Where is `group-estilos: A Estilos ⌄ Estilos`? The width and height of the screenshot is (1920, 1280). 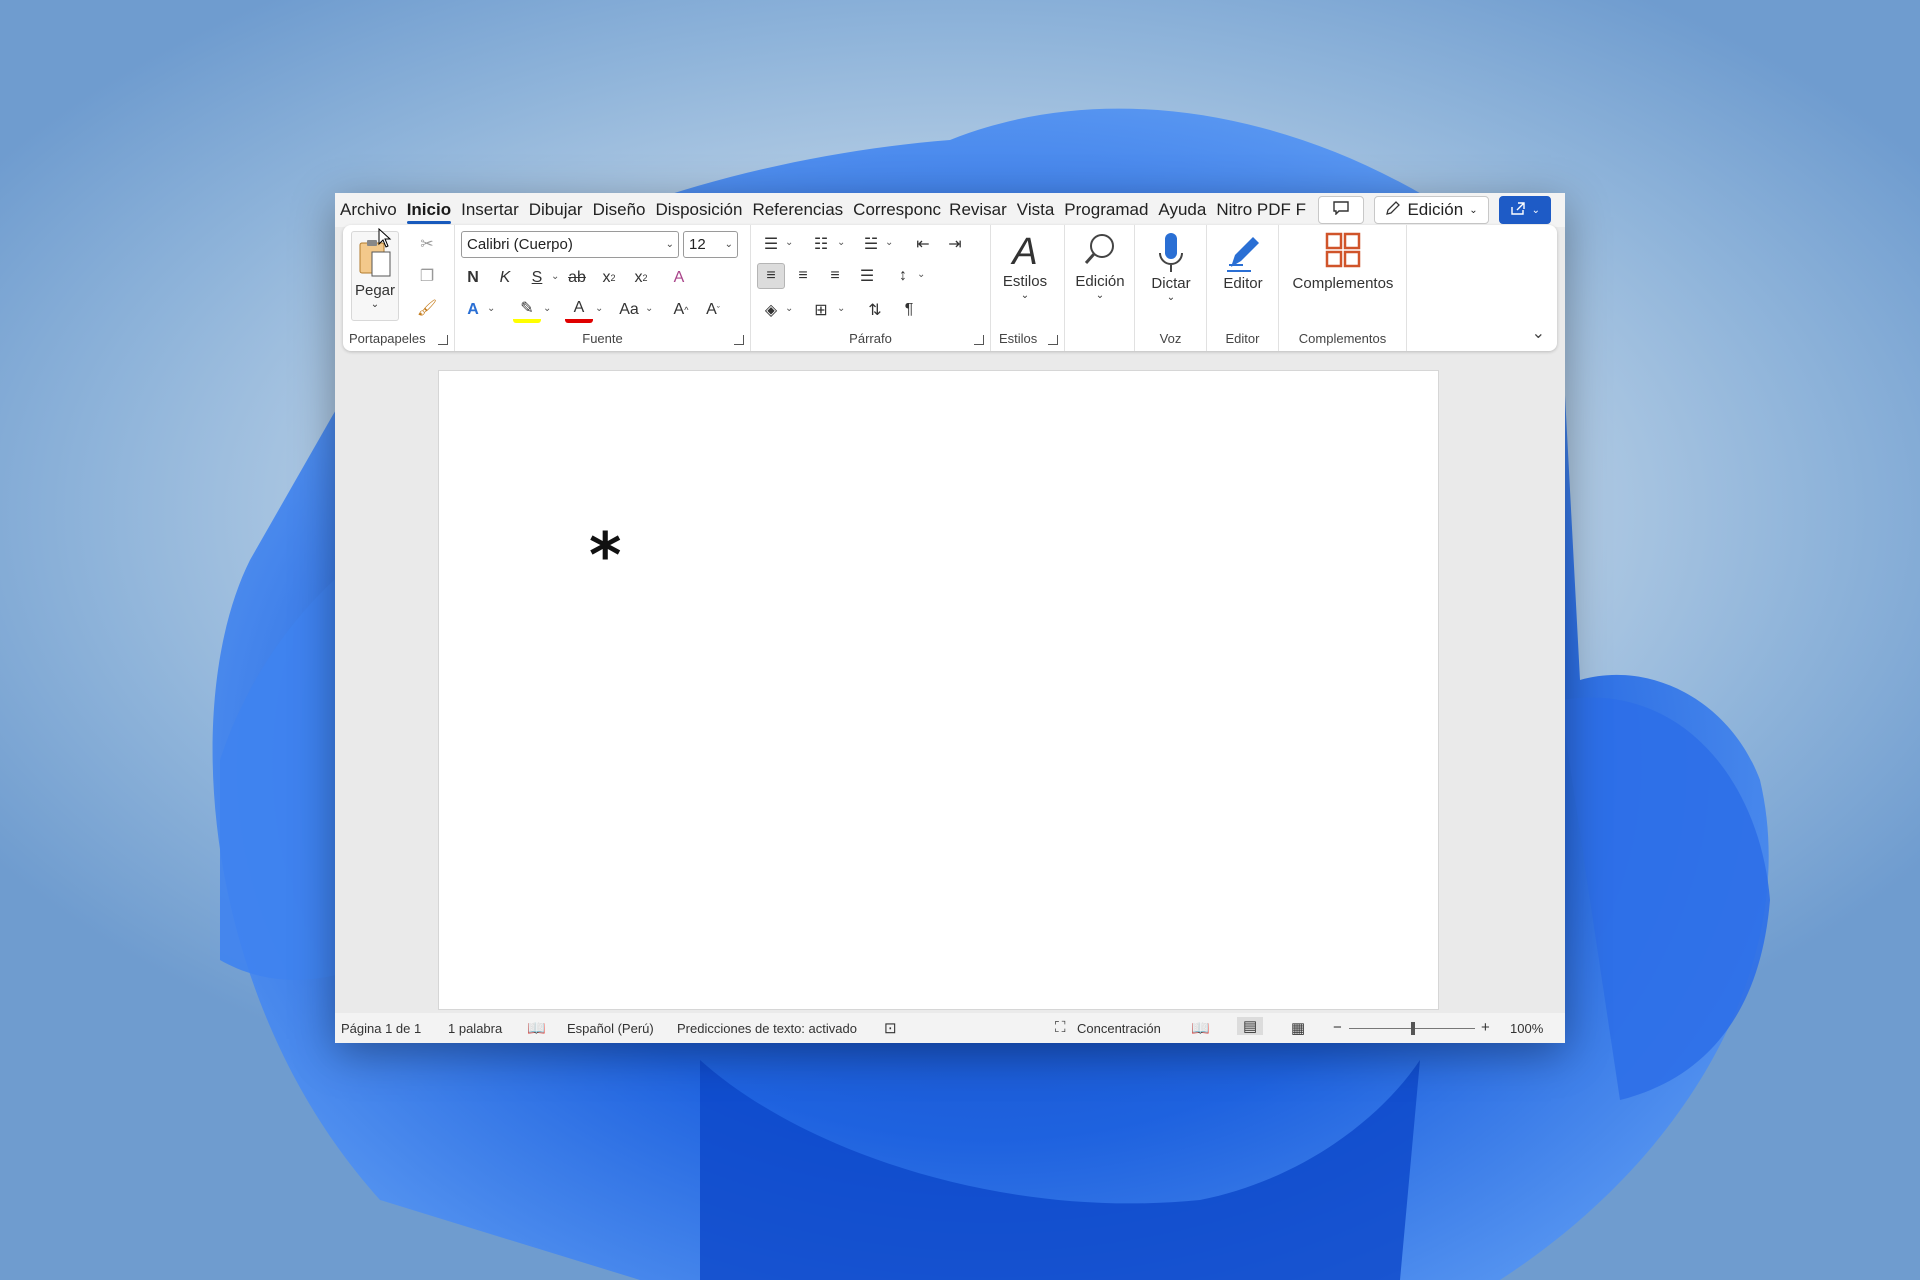 group-estilos: A Estilos ⌄ Estilos is located at coordinates (1028, 288).